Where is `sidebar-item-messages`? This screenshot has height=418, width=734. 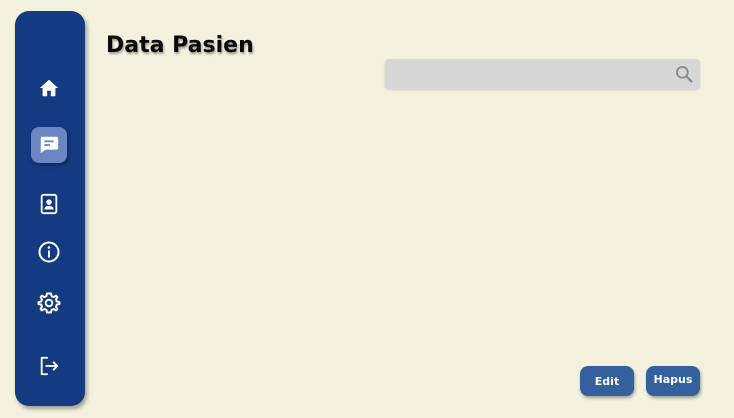 sidebar-item-messages is located at coordinates (49, 145).